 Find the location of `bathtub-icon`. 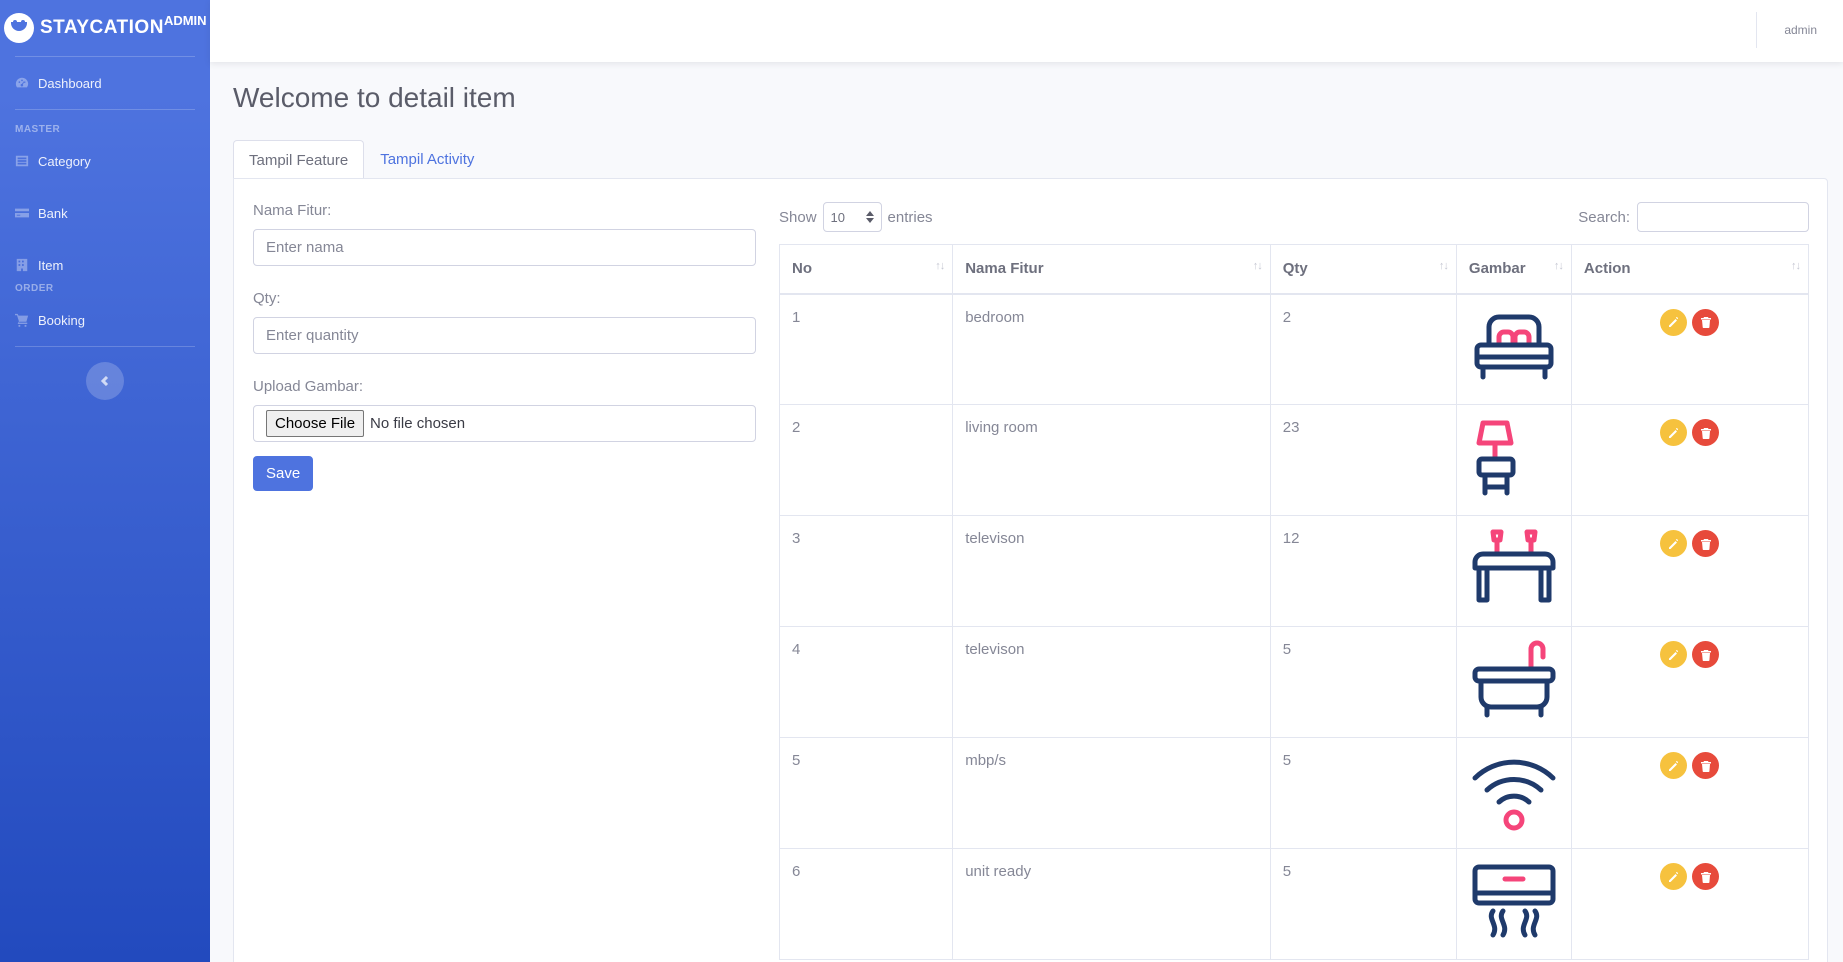

bathtub-icon is located at coordinates (1514, 685).